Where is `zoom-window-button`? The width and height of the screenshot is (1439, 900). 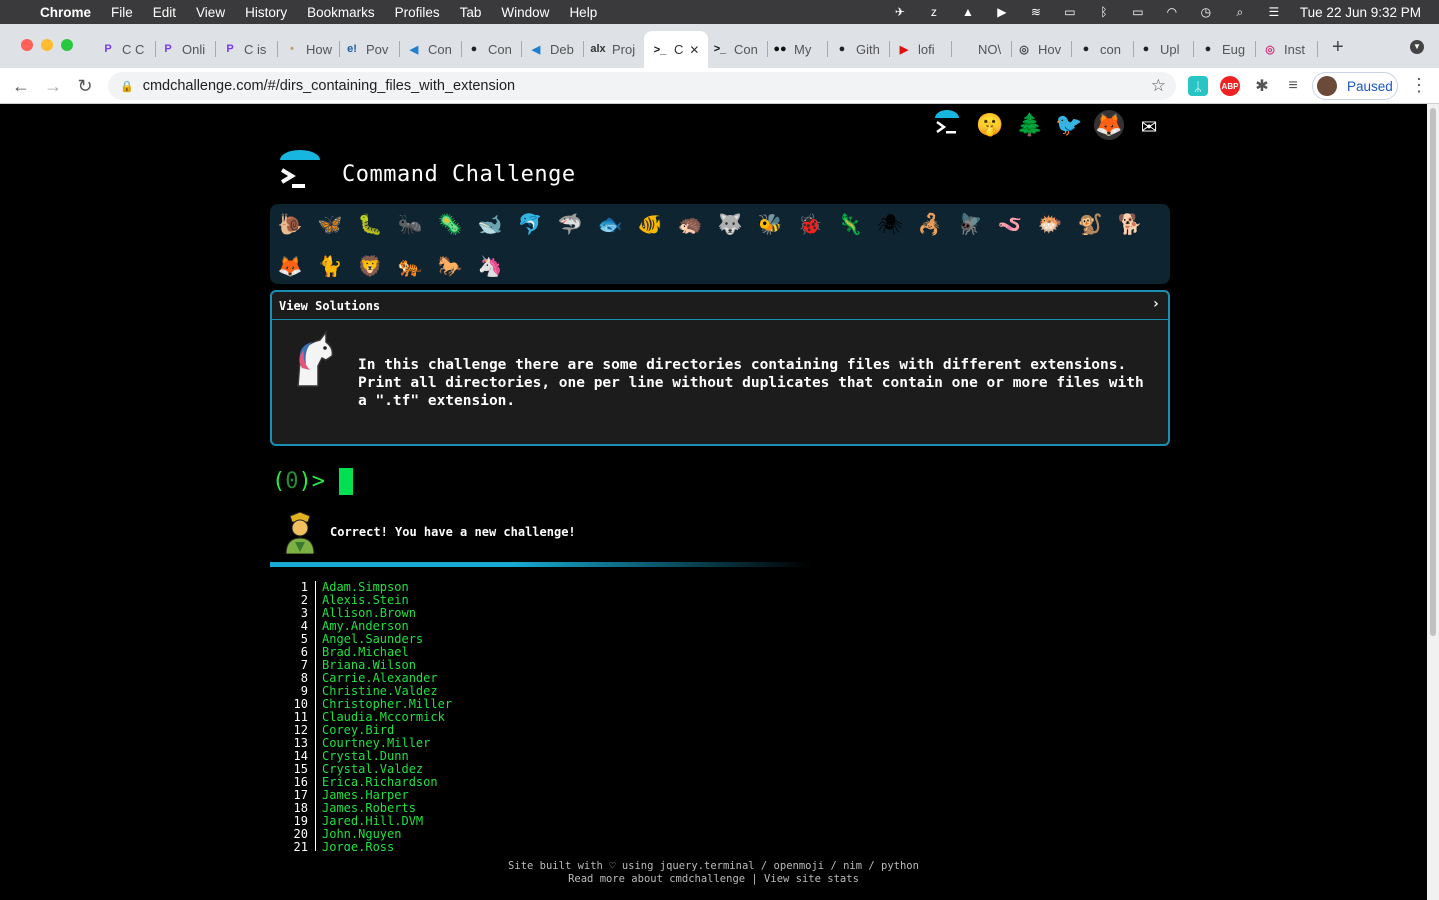 zoom-window-button is located at coordinates (67, 45).